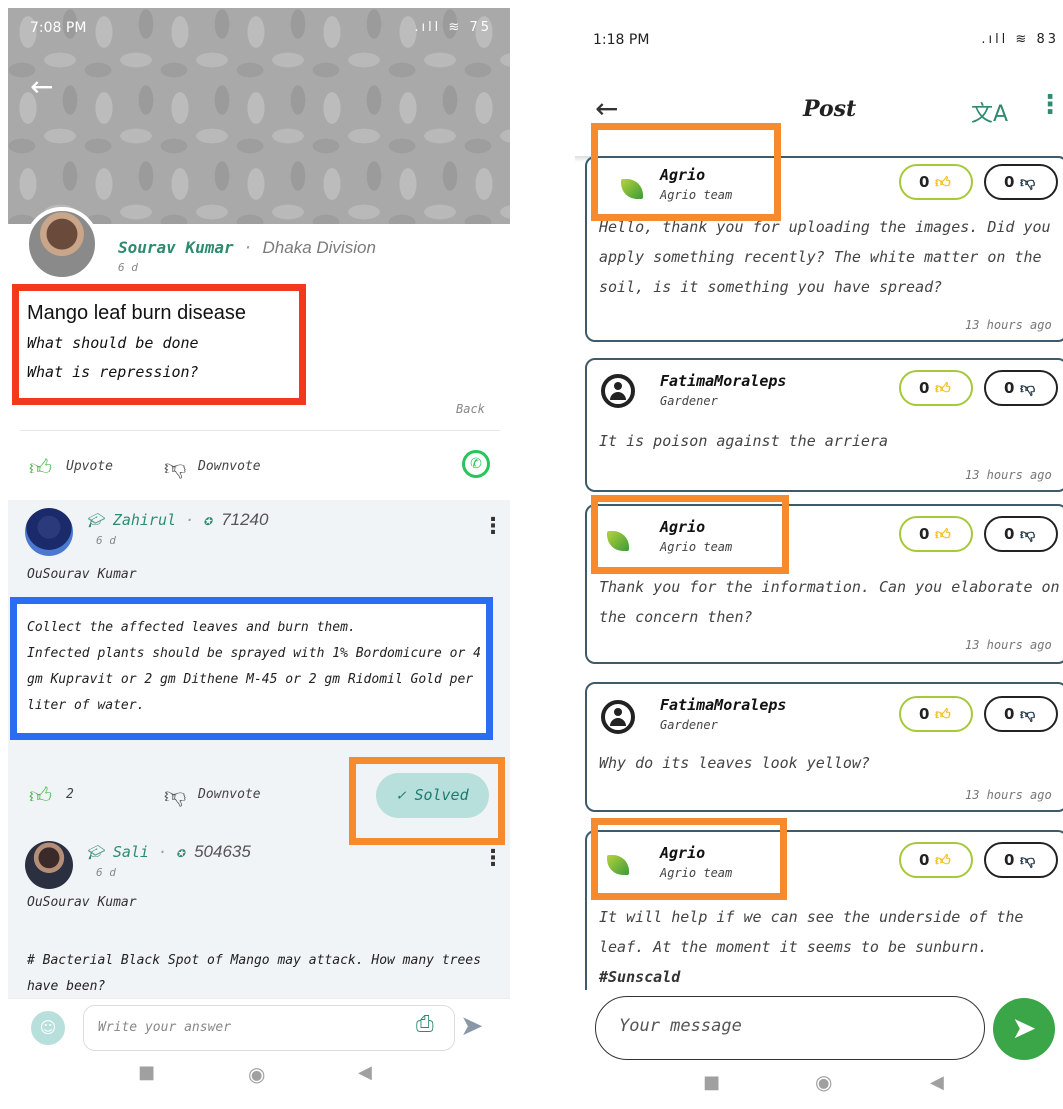  I want to click on divider, so click(260, 430).